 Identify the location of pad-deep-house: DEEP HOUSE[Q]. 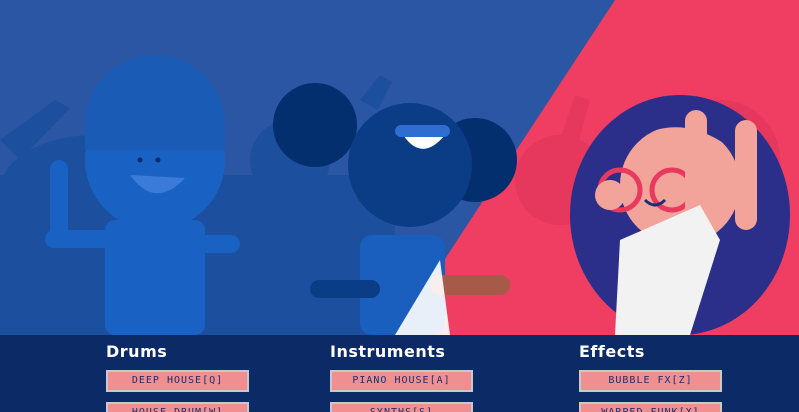
(177, 381).